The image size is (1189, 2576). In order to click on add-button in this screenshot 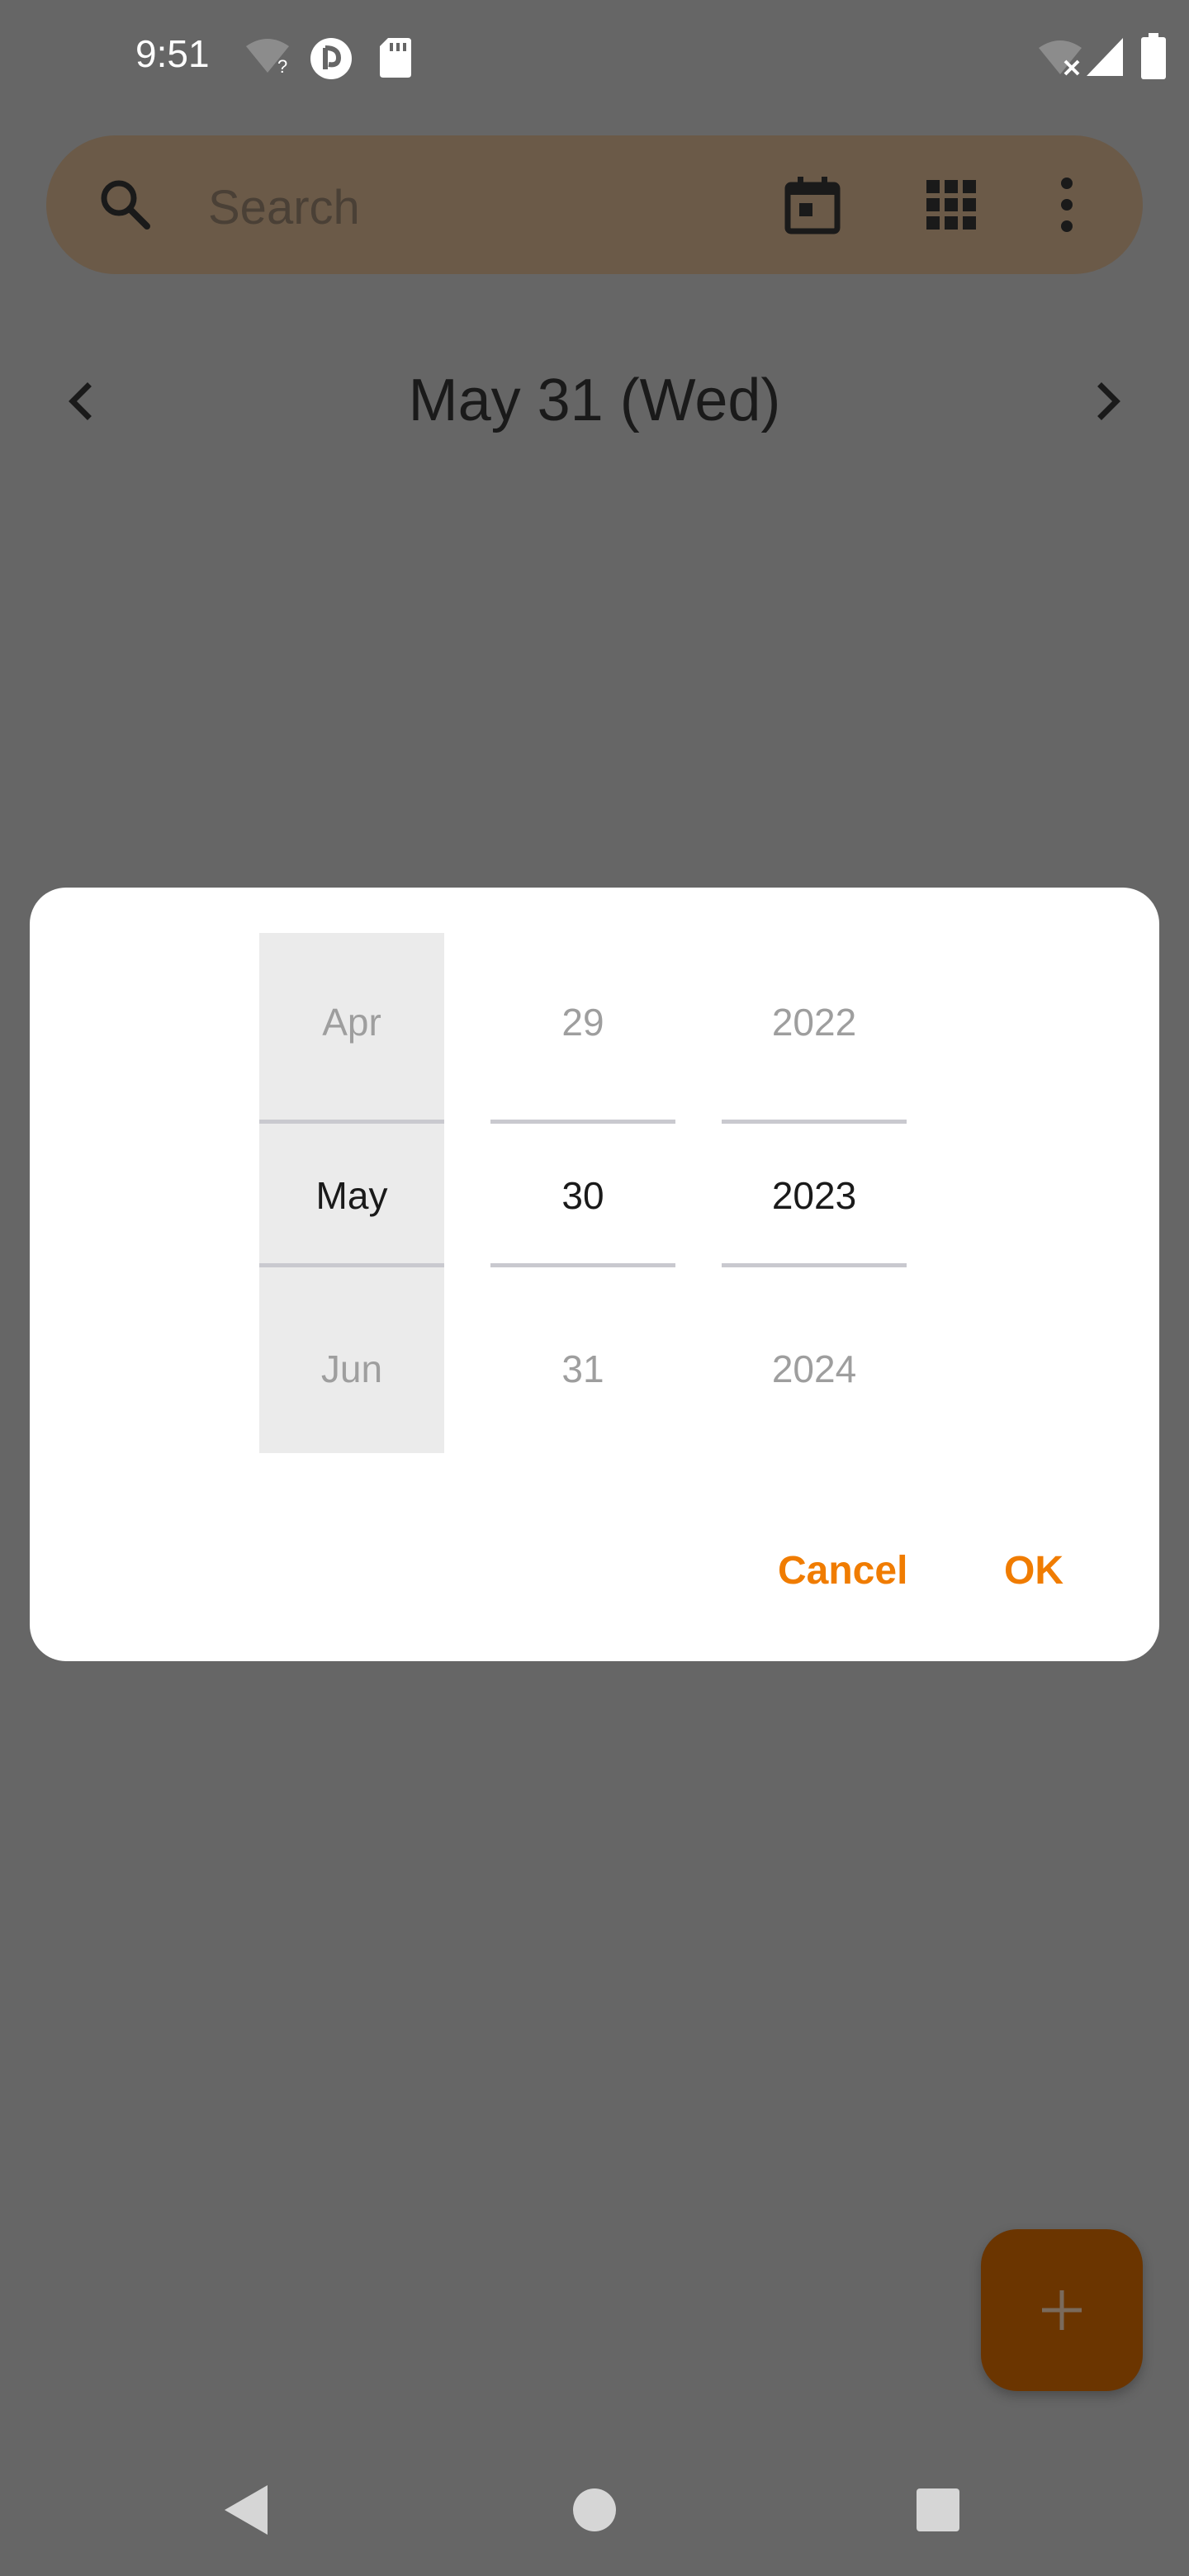, I will do `click(1062, 2310)`.